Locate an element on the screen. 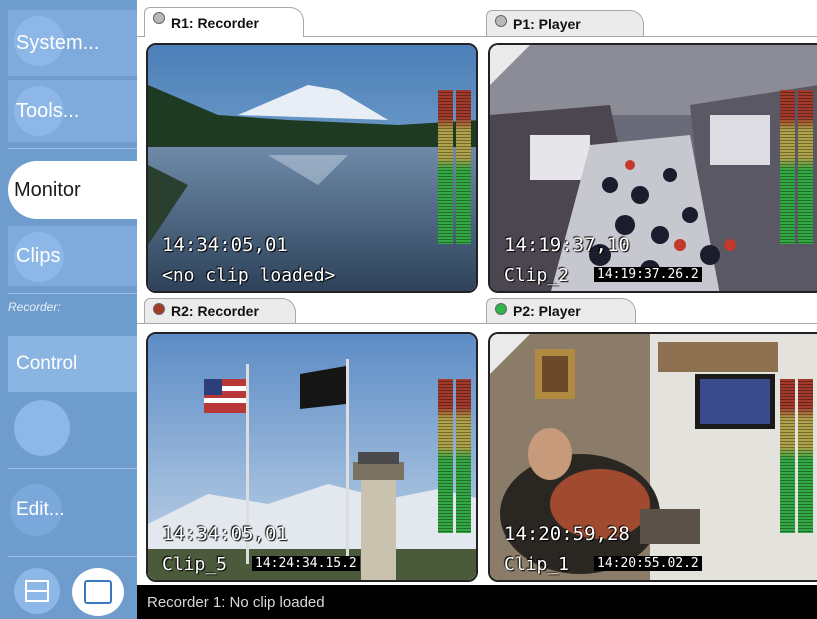 The image size is (817, 619). p2-timecode: 14:20:59,28 is located at coordinates (567, 534).